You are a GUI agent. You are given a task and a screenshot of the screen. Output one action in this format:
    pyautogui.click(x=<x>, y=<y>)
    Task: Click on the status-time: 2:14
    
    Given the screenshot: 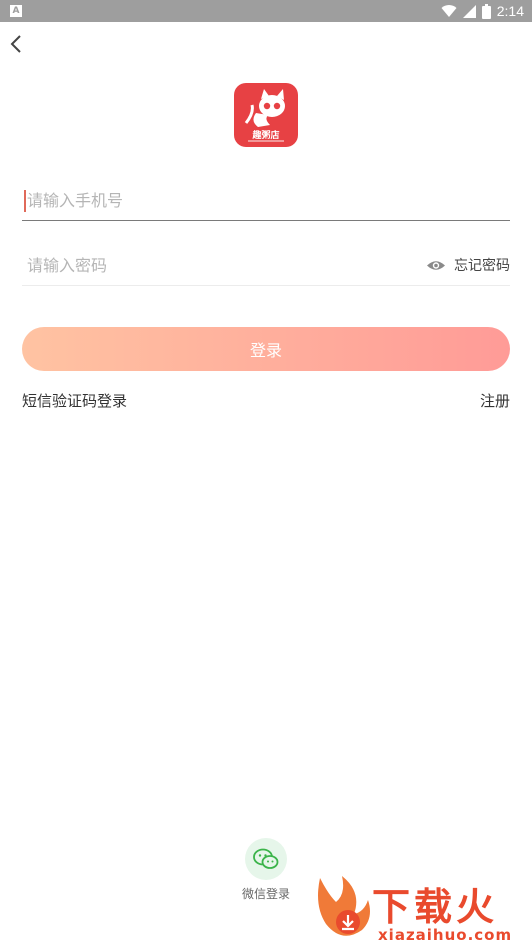 What is the action you would take?
    pyautogui.click(x=510, y=11)
    